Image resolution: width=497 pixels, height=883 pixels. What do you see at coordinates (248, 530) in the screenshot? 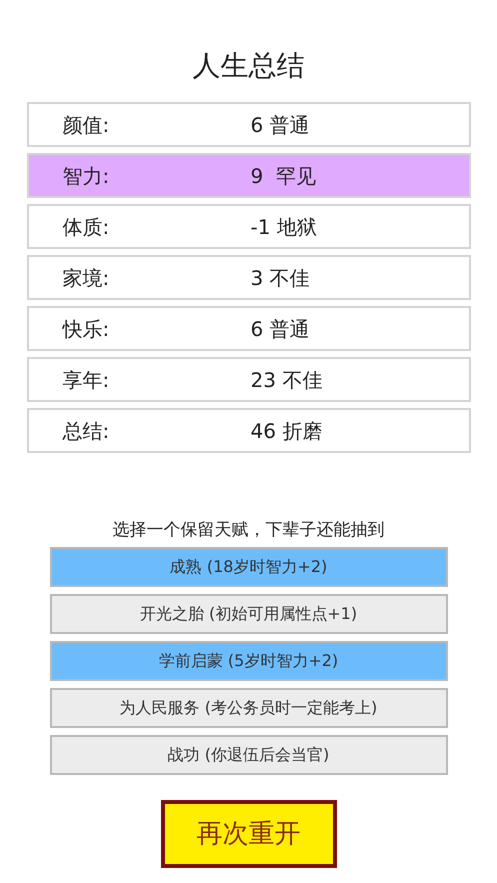
I see `prompt-text: 选择一个保留天赋，下辈子还能抽到` at bounding box center [248, 530].